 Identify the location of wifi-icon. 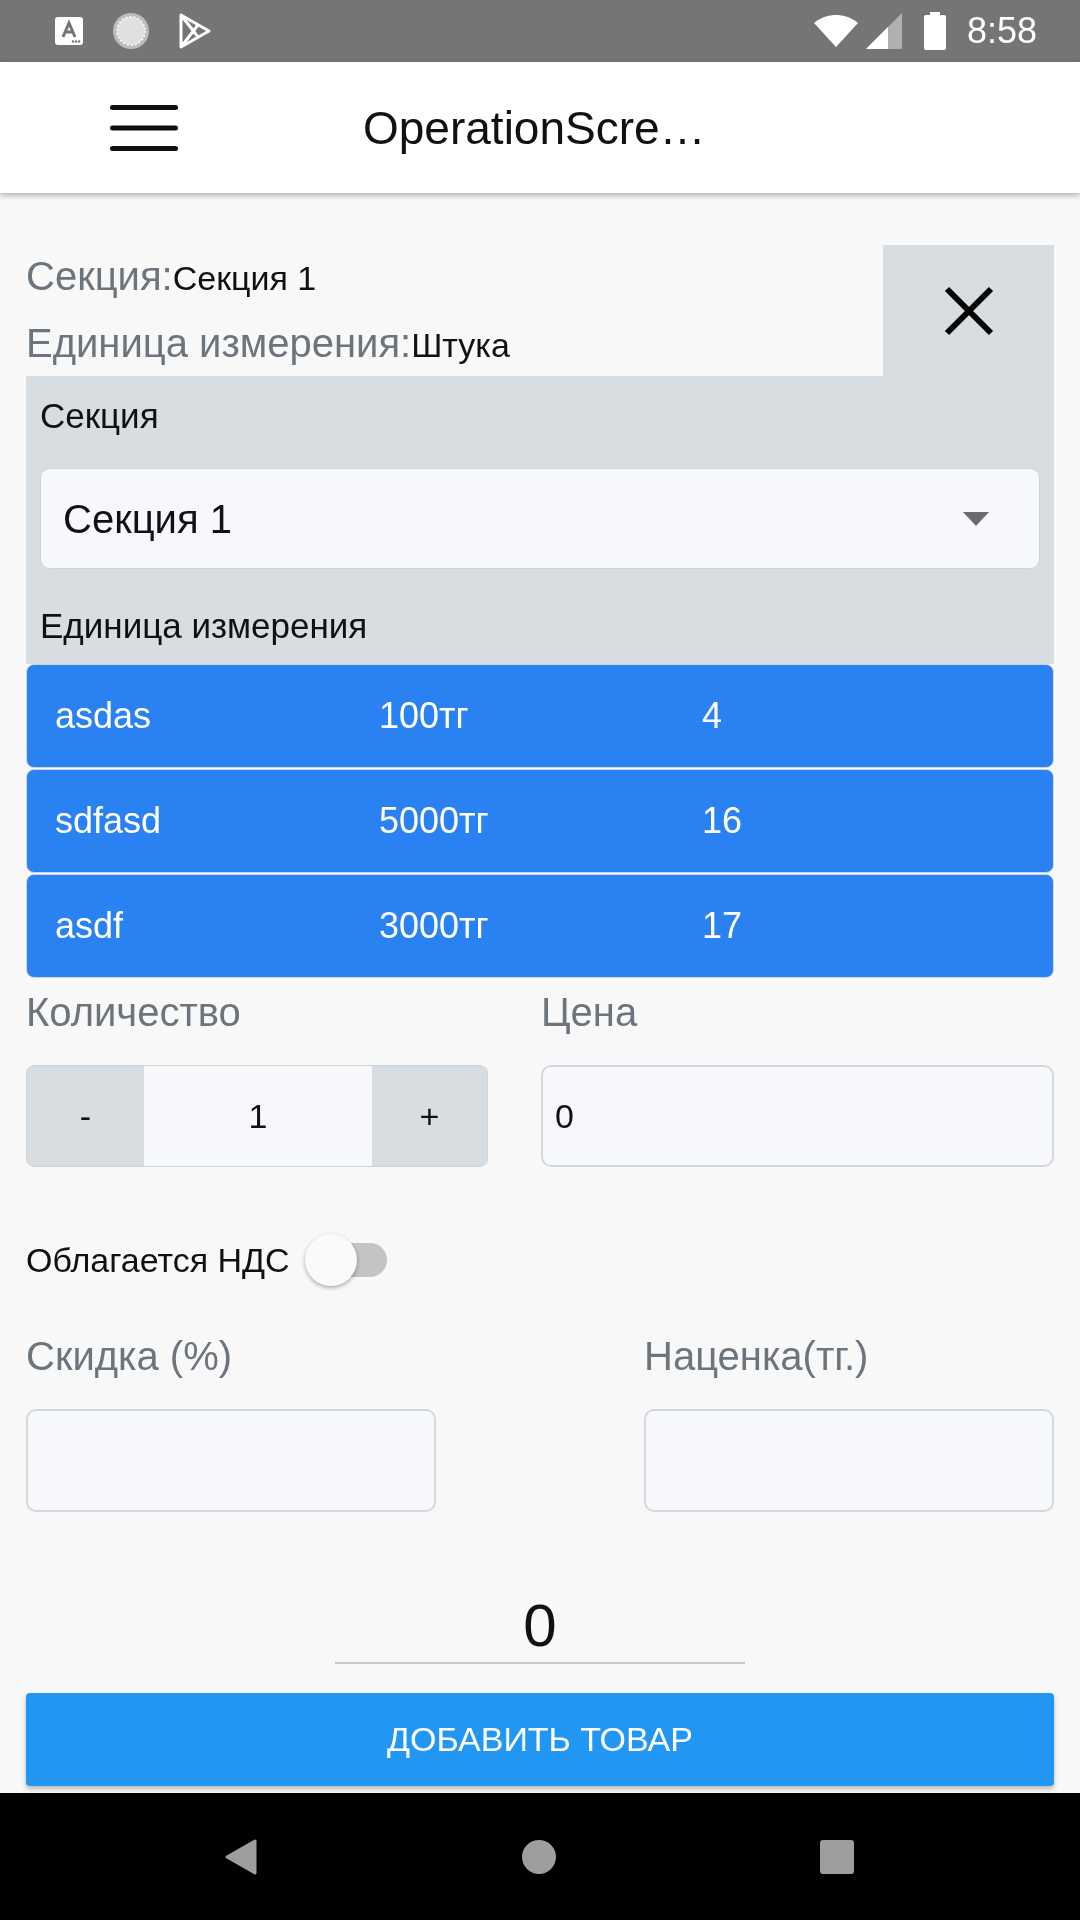
(835, 31).